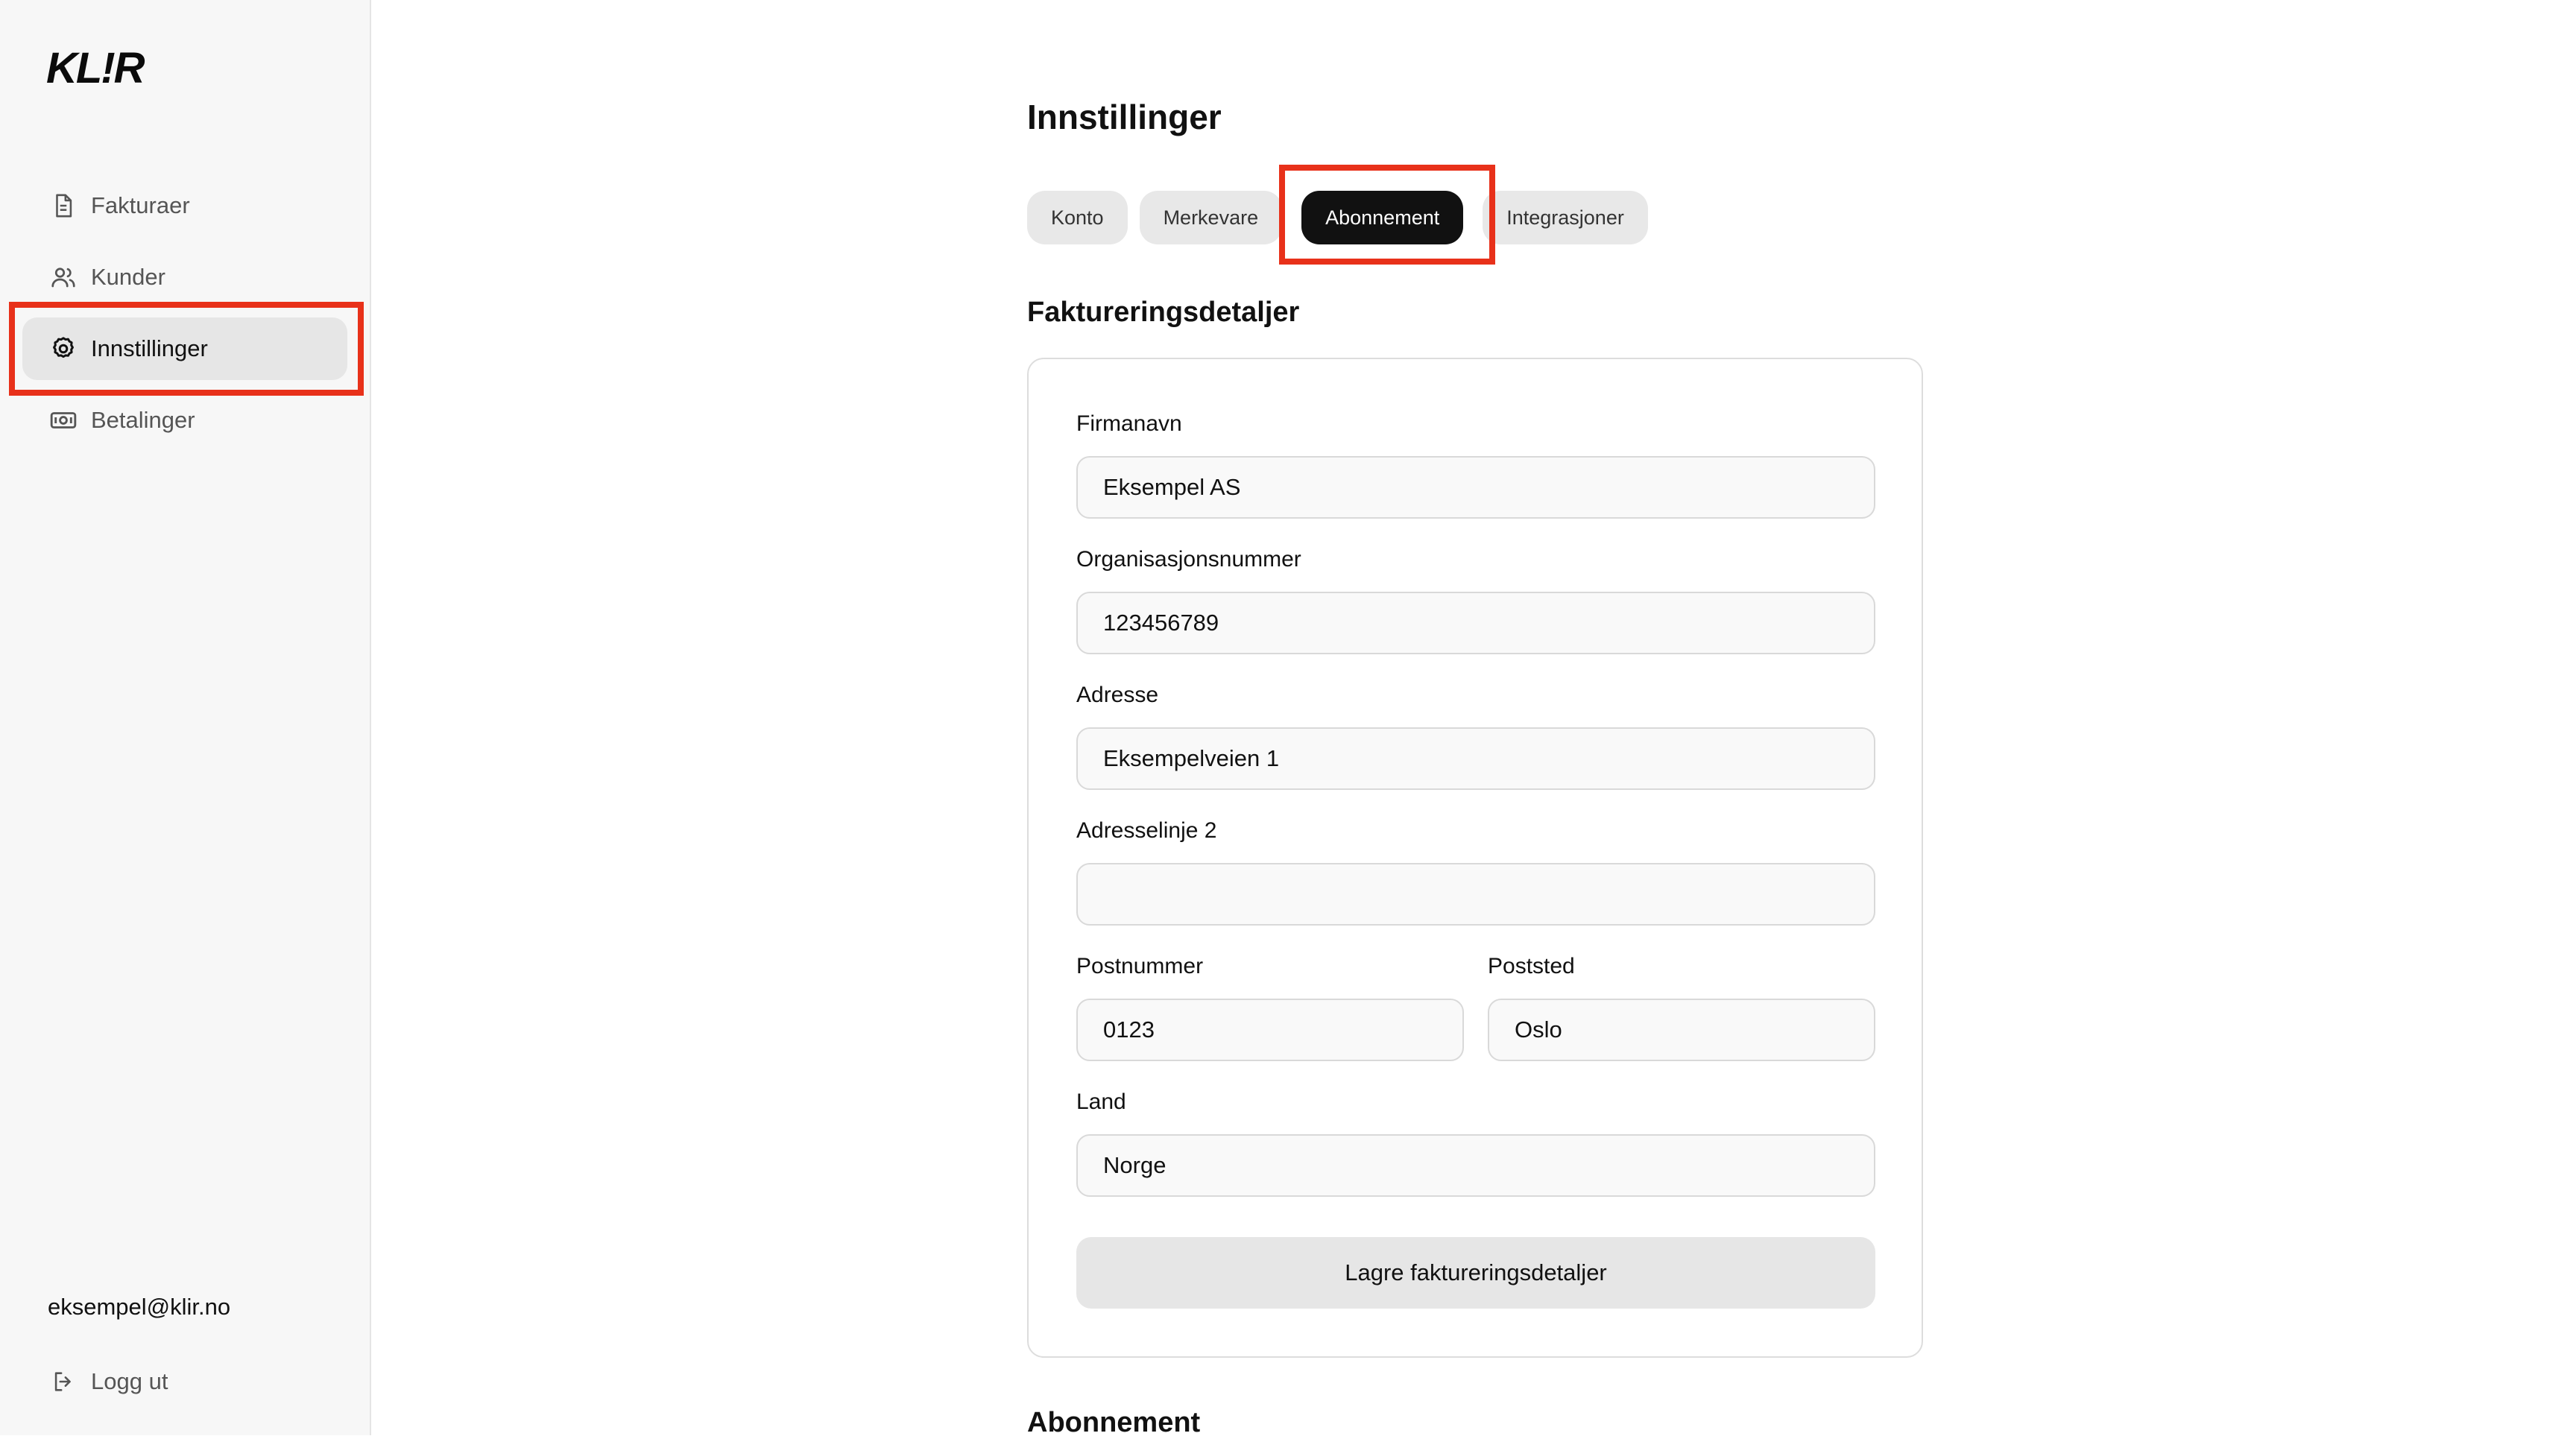 This screenshot has height=1439, width=2576. I want to click on document-icon, so click(64, 206).